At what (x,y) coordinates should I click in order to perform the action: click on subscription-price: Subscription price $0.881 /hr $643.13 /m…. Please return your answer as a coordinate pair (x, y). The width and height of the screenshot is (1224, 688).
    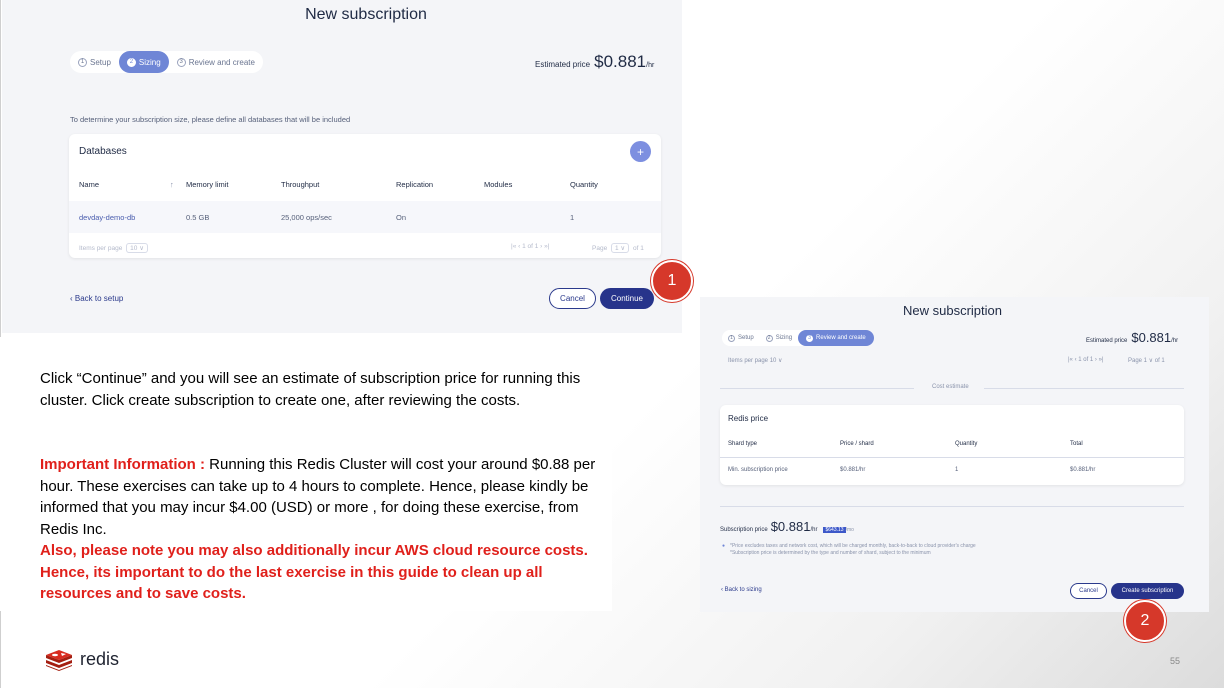
    Looking at the image, I should click on (787, 526).